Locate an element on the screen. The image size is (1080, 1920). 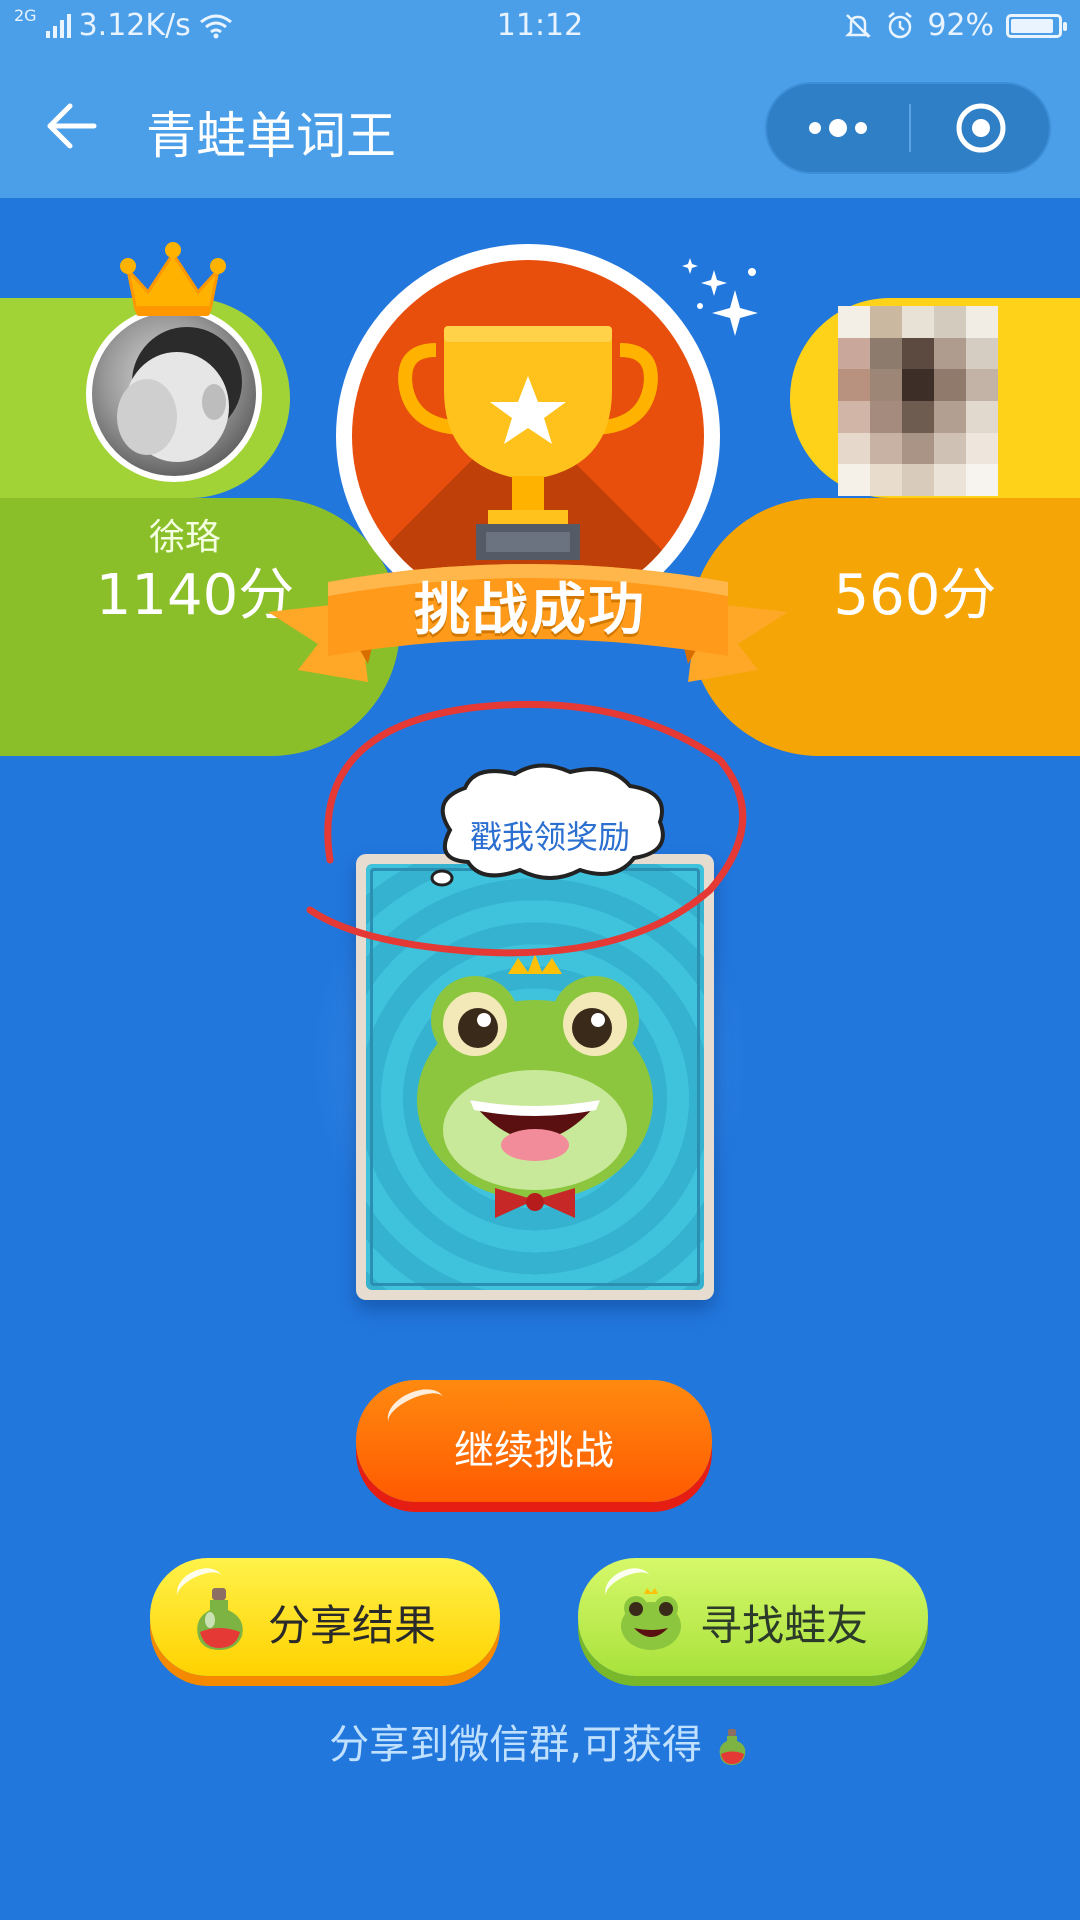
status-right: 92% is located at coordinates (955, 25).